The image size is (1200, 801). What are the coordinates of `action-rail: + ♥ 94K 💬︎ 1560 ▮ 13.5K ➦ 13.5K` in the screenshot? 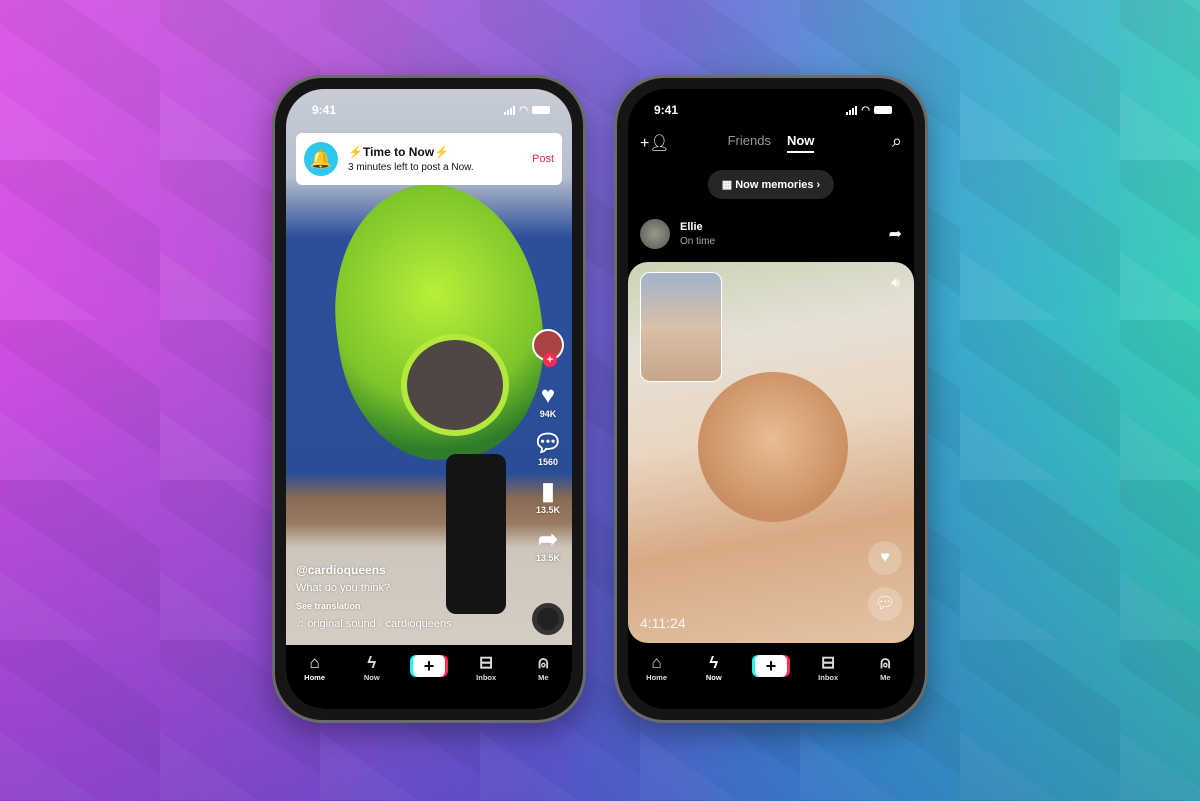 It's located at (548, 452).